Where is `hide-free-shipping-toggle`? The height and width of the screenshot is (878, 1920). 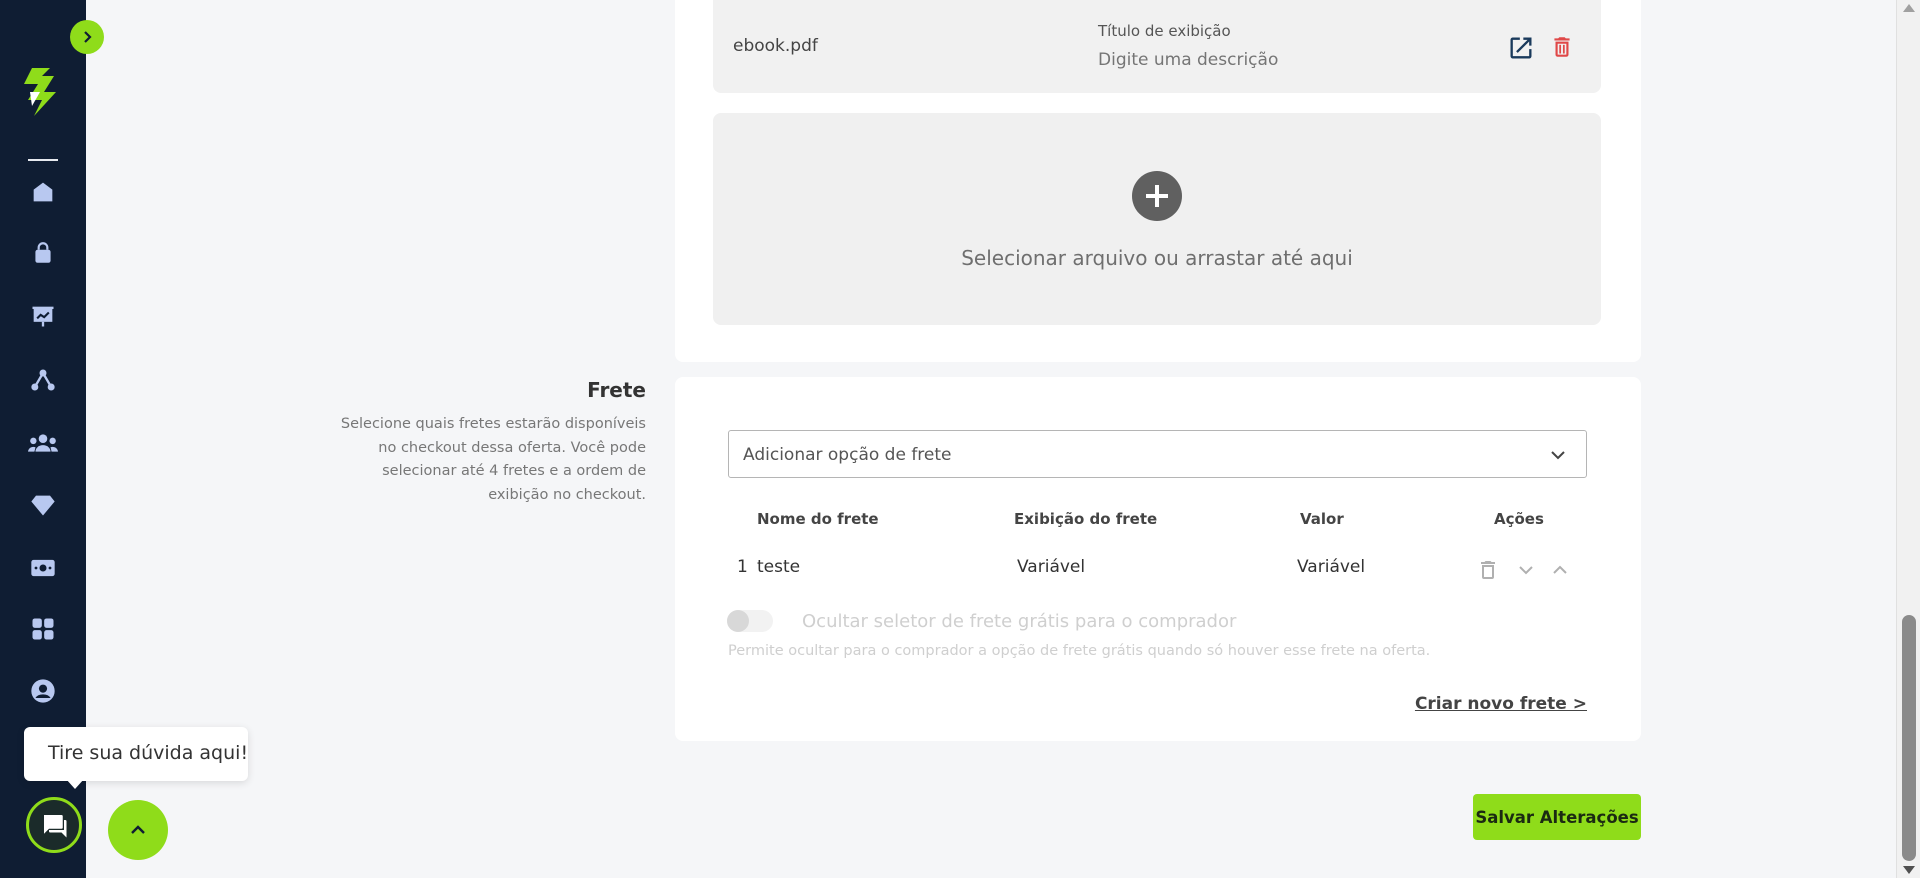
hide-free-shipping-toggle is located at coordinates (750, 621).